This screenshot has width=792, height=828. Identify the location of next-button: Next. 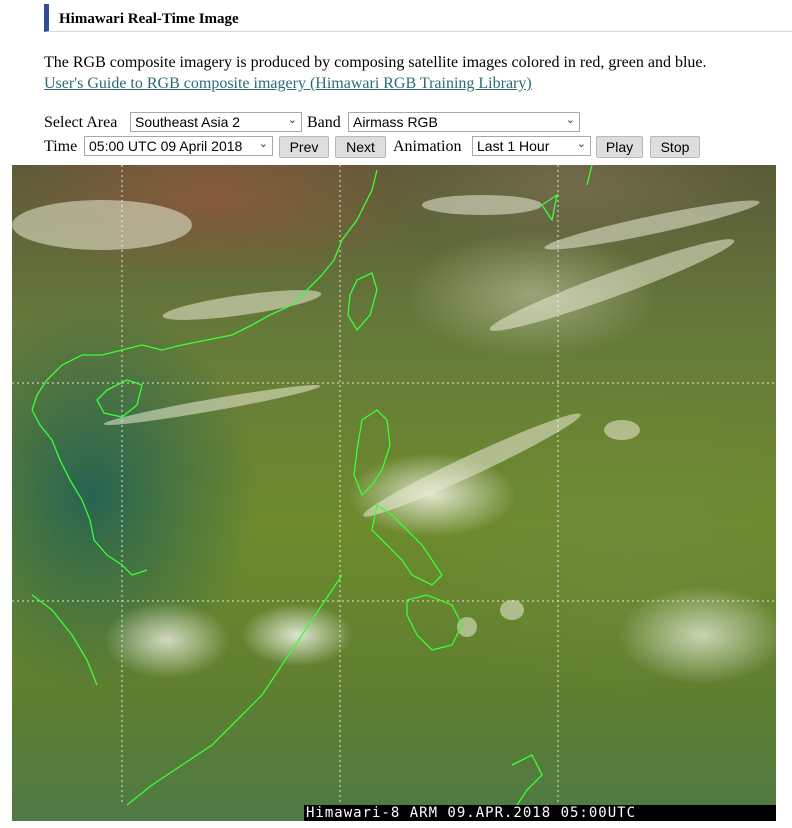
(360, 147).